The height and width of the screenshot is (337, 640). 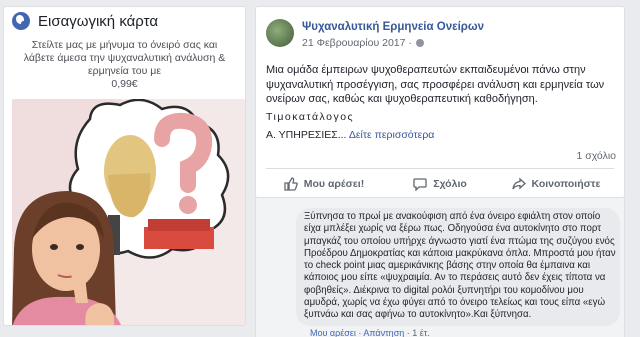 I want to click on share-icon, so click(x=518, y=183).